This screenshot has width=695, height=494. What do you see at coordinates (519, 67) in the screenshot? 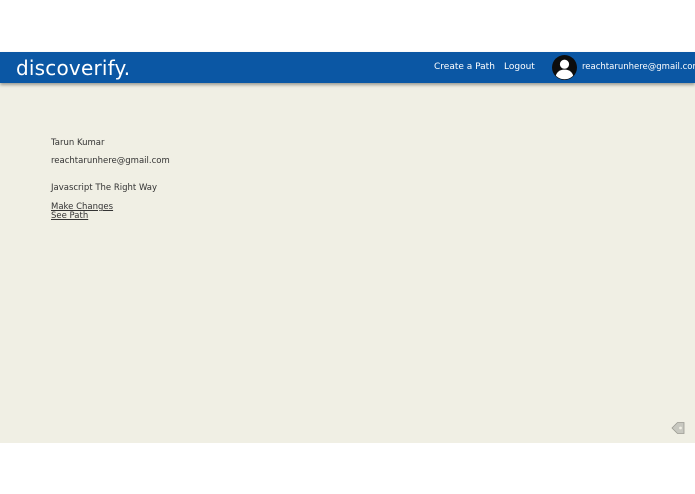
I see `logout-link: Logout` at bounding box center [519, 67].